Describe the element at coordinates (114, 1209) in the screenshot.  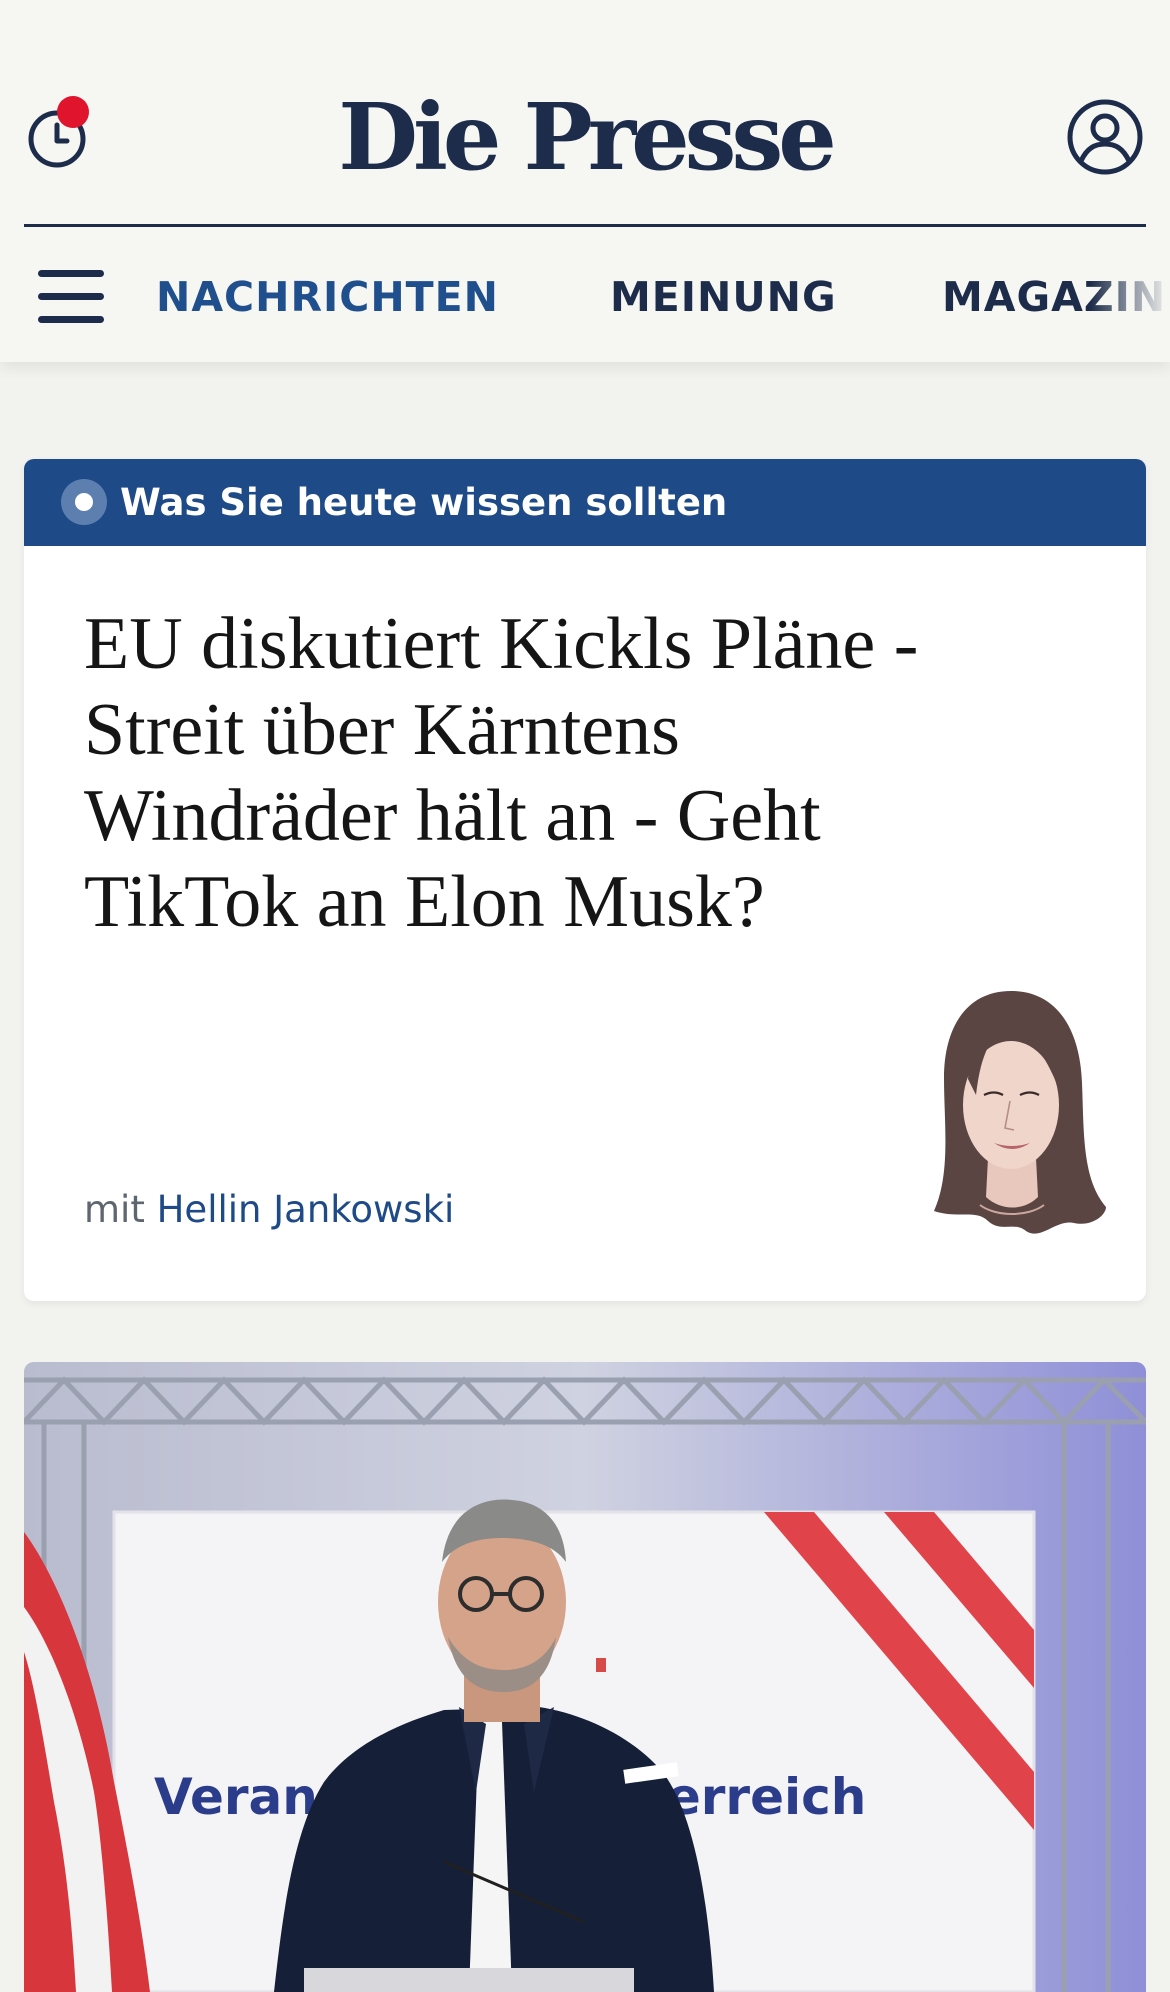
I see `author-prefix: mit` at that location.